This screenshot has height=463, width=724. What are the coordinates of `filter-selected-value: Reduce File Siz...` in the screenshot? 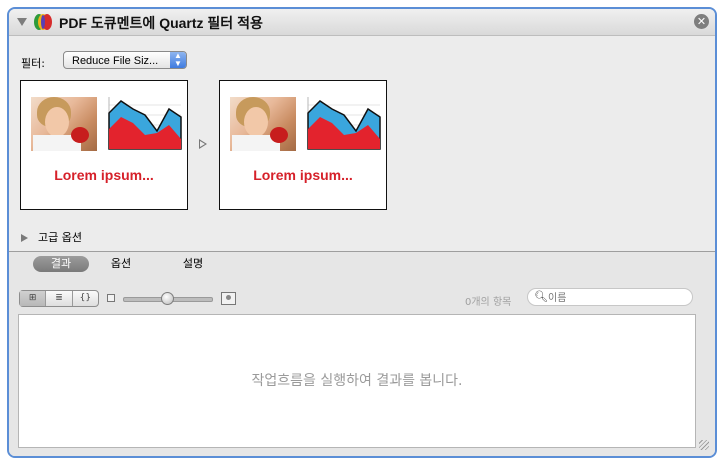 It's located at (115, 61).